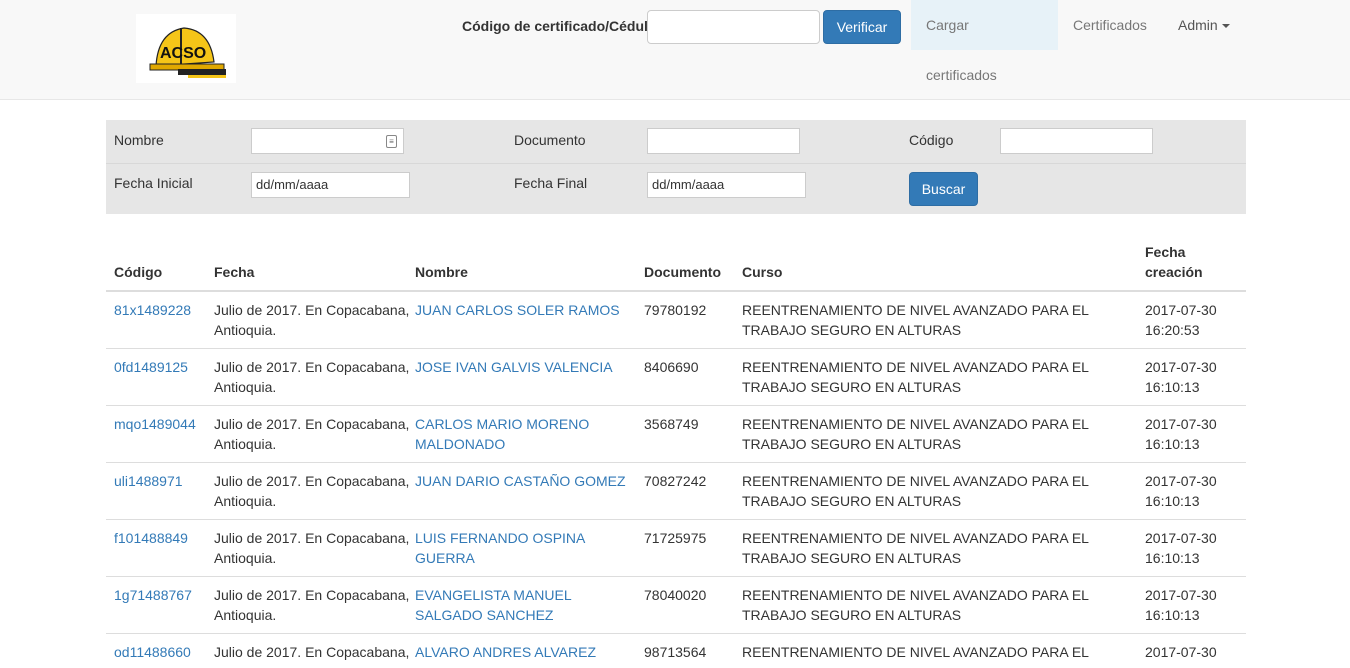 This screenshot has height=668, width=1350. I want to click on cell-document: 71725975, so click(675, 538).